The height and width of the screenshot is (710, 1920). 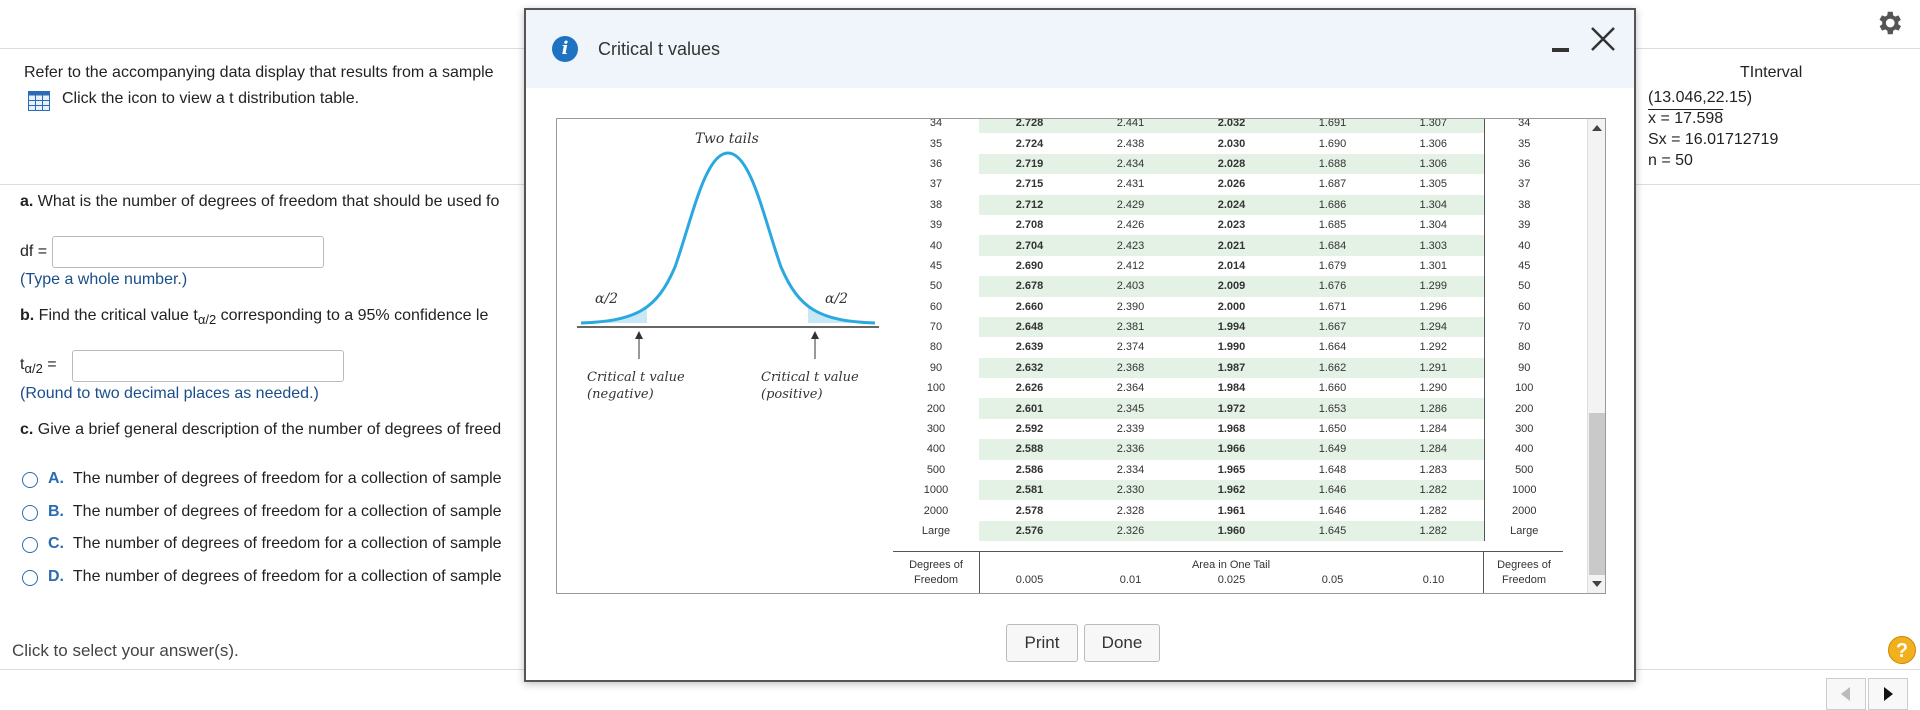 I want to click on table-cell: 2.021, so click(x=1231, y=245).